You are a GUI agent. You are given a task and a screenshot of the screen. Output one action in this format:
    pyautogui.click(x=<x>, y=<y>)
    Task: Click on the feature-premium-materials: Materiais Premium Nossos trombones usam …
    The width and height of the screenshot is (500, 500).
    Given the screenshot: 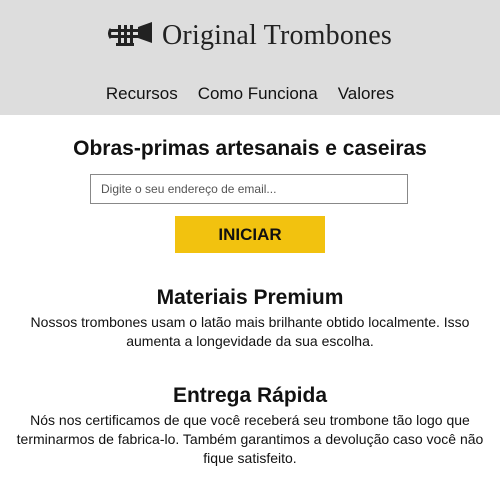 What is the action you would take?
    pyautogui.click(x=250, y=318)
    